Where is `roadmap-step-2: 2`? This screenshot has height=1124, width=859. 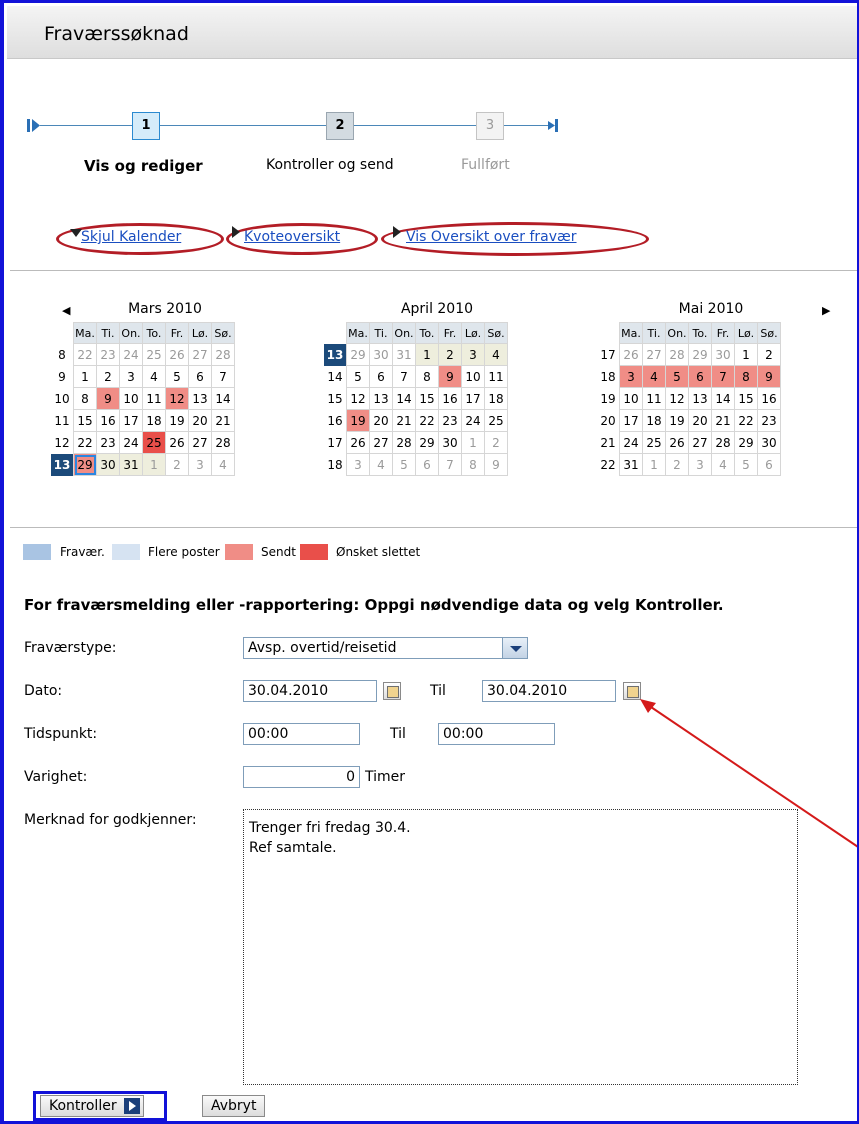 roadmap-step-2: 2 is located at coordinates (340, 126).